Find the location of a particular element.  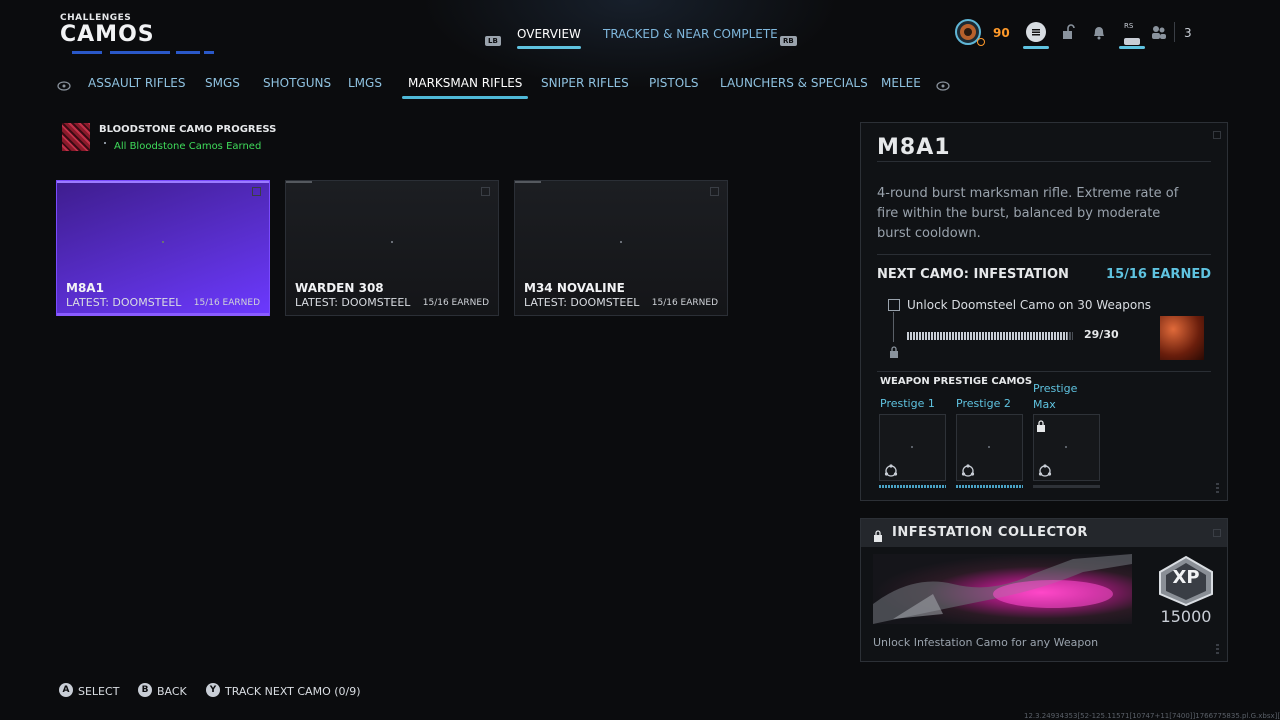

infestation-camo-thumbnail is located at coordinates (1182, 338).